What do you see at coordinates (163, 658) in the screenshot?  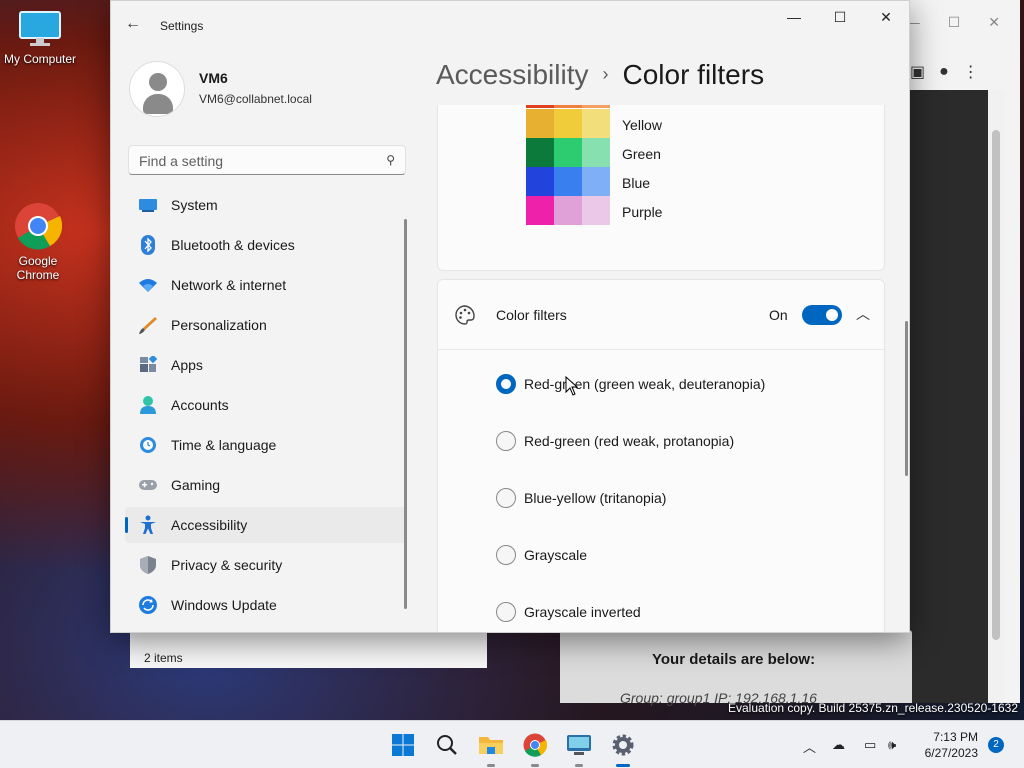 I see `explorer-status: 2 items` at bounding box center [163, 658].